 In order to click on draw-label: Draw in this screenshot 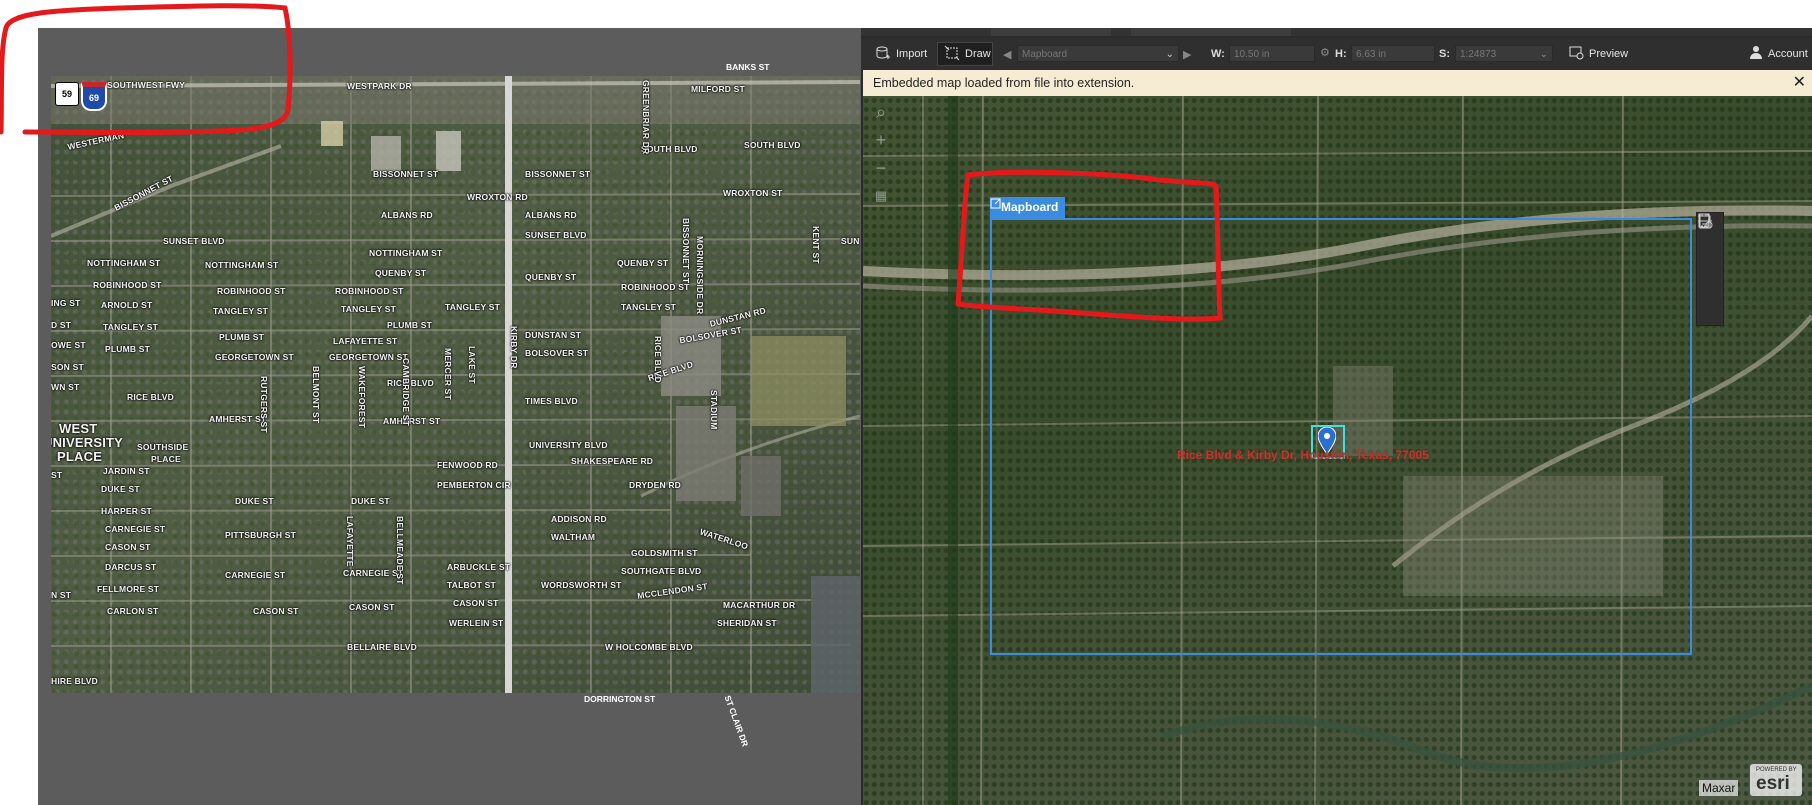, I will do `click(978, 54)`.